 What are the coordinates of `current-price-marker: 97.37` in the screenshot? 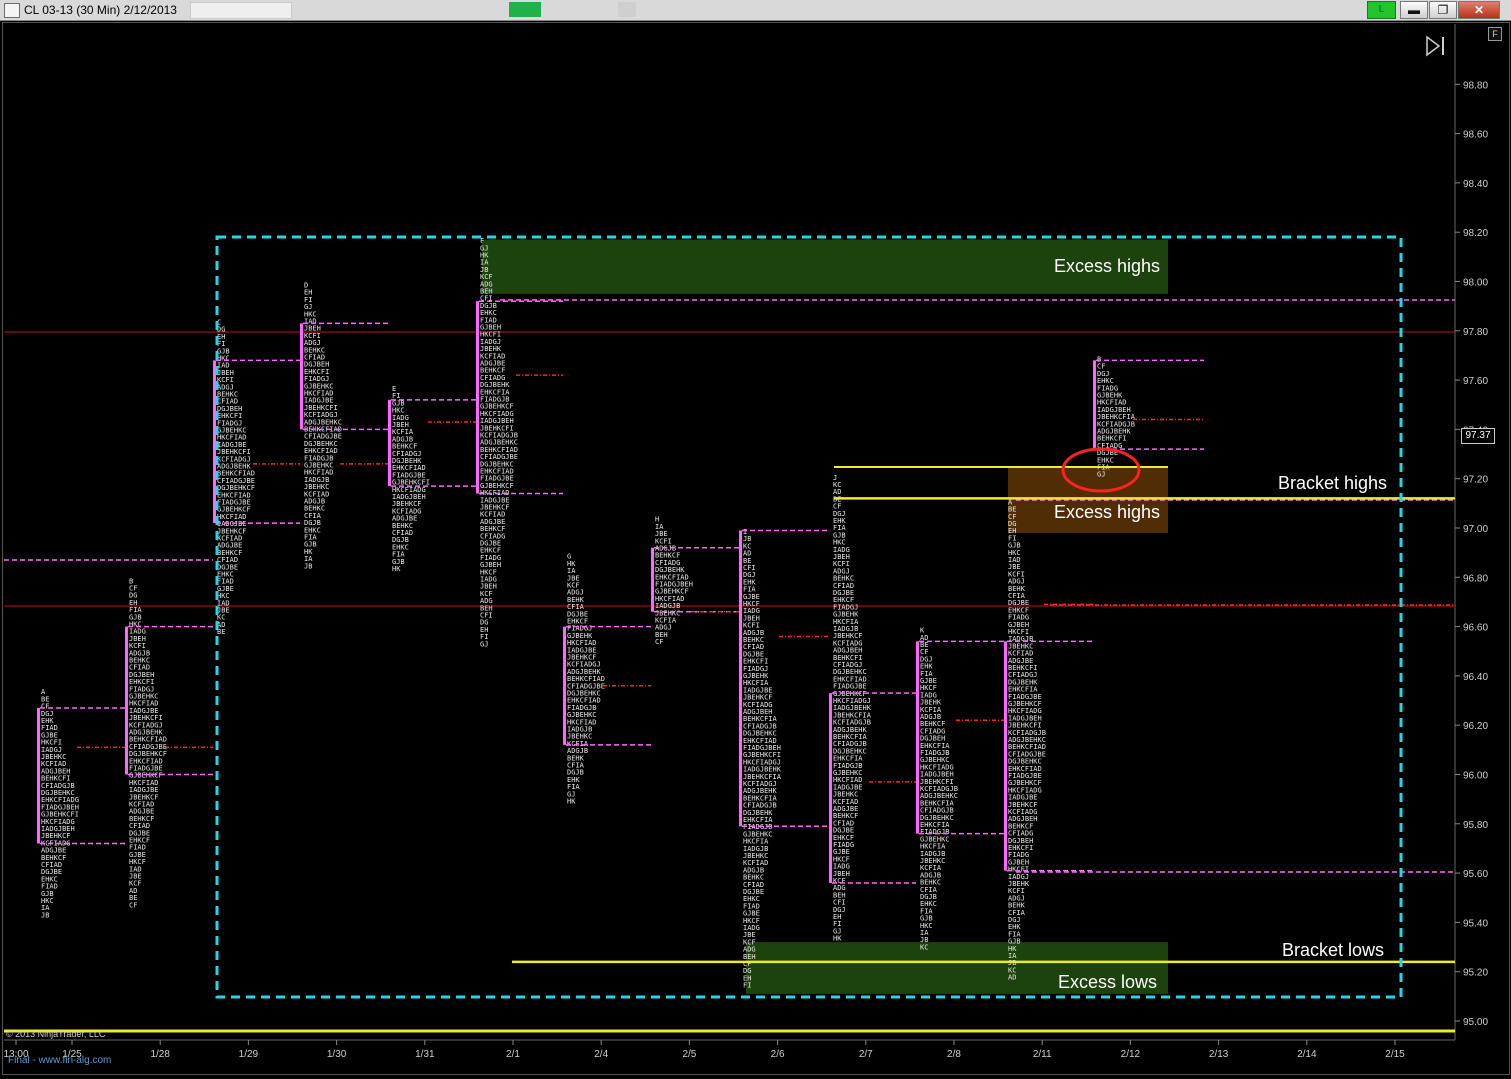 It's located at (1478, 436).